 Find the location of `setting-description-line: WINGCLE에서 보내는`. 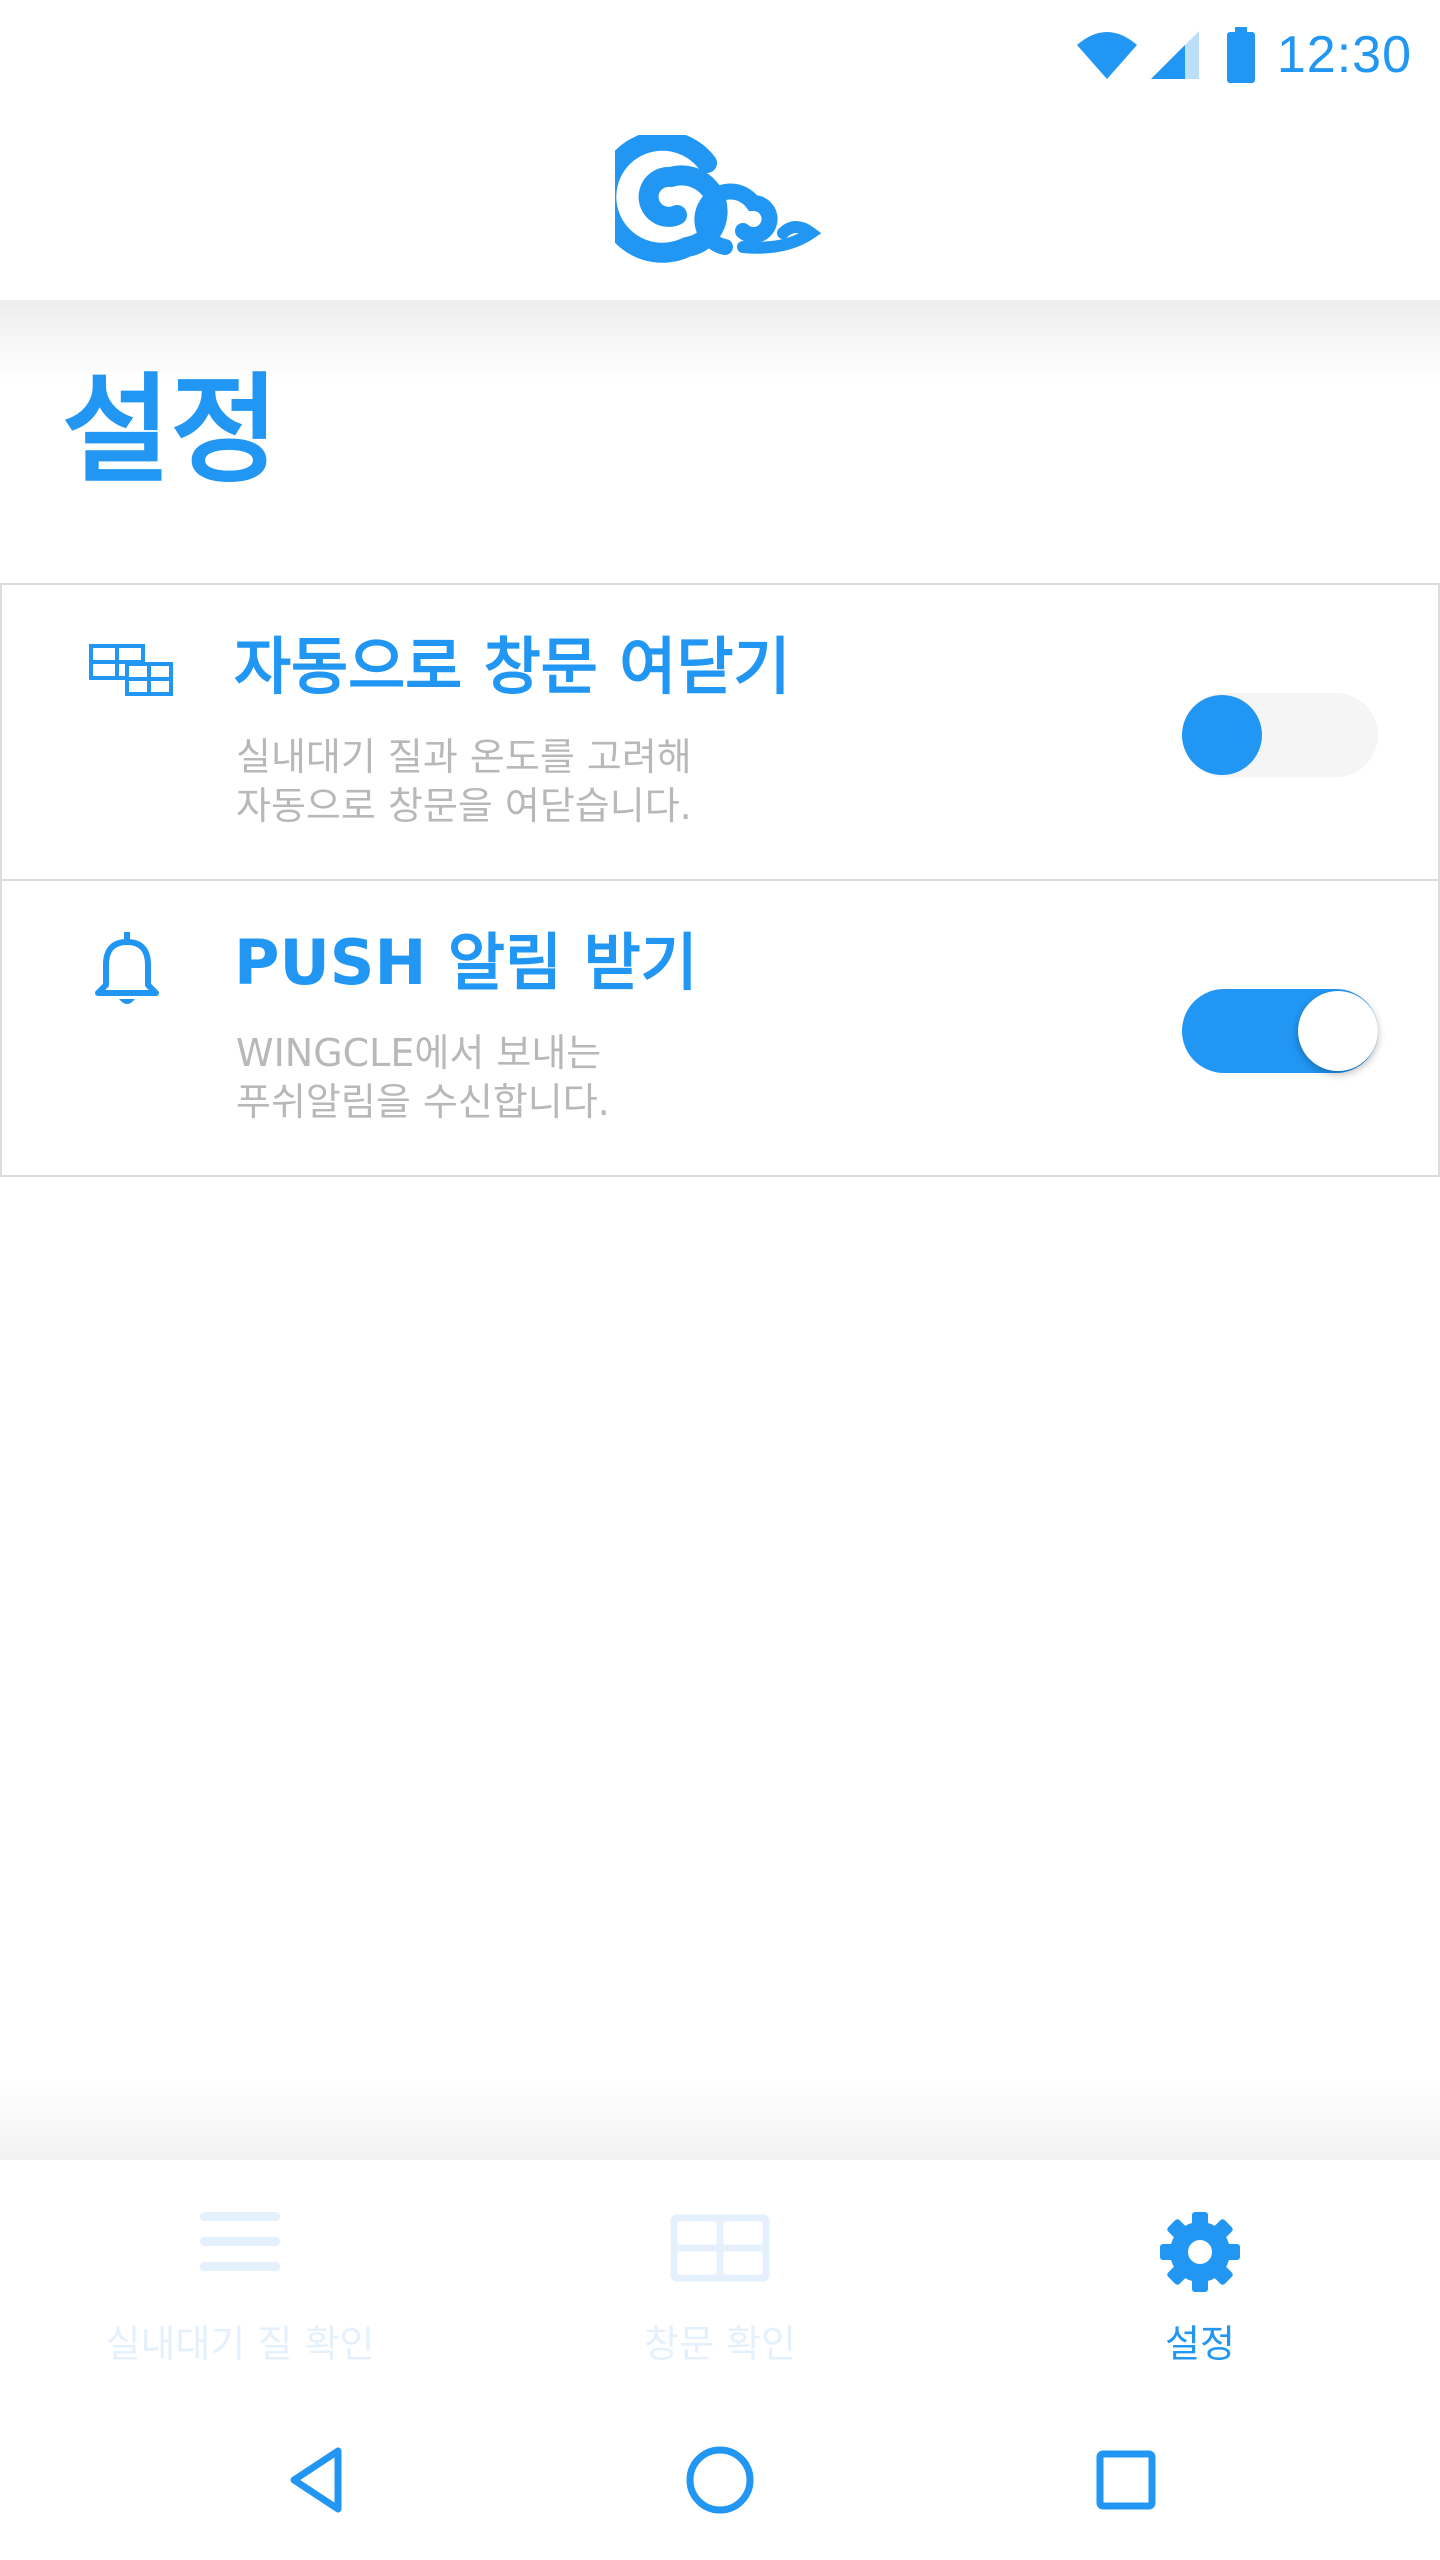

setting-description-line: WINGCLE에서 보내는 is located at coordinates (419, 1053).